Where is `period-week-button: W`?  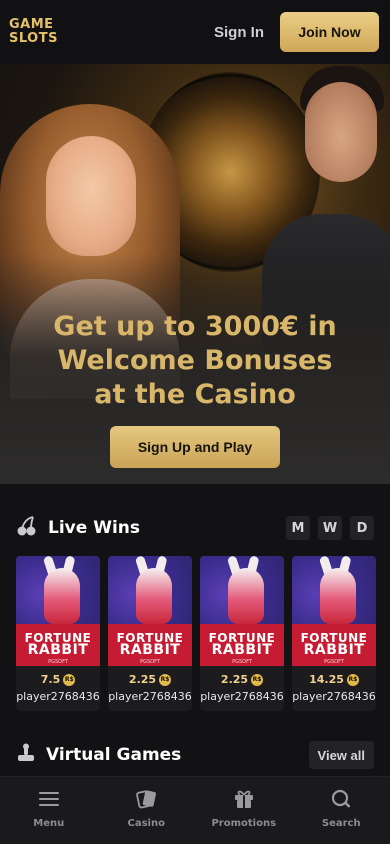
period-week-button: W is located at coordinates (330, 528).